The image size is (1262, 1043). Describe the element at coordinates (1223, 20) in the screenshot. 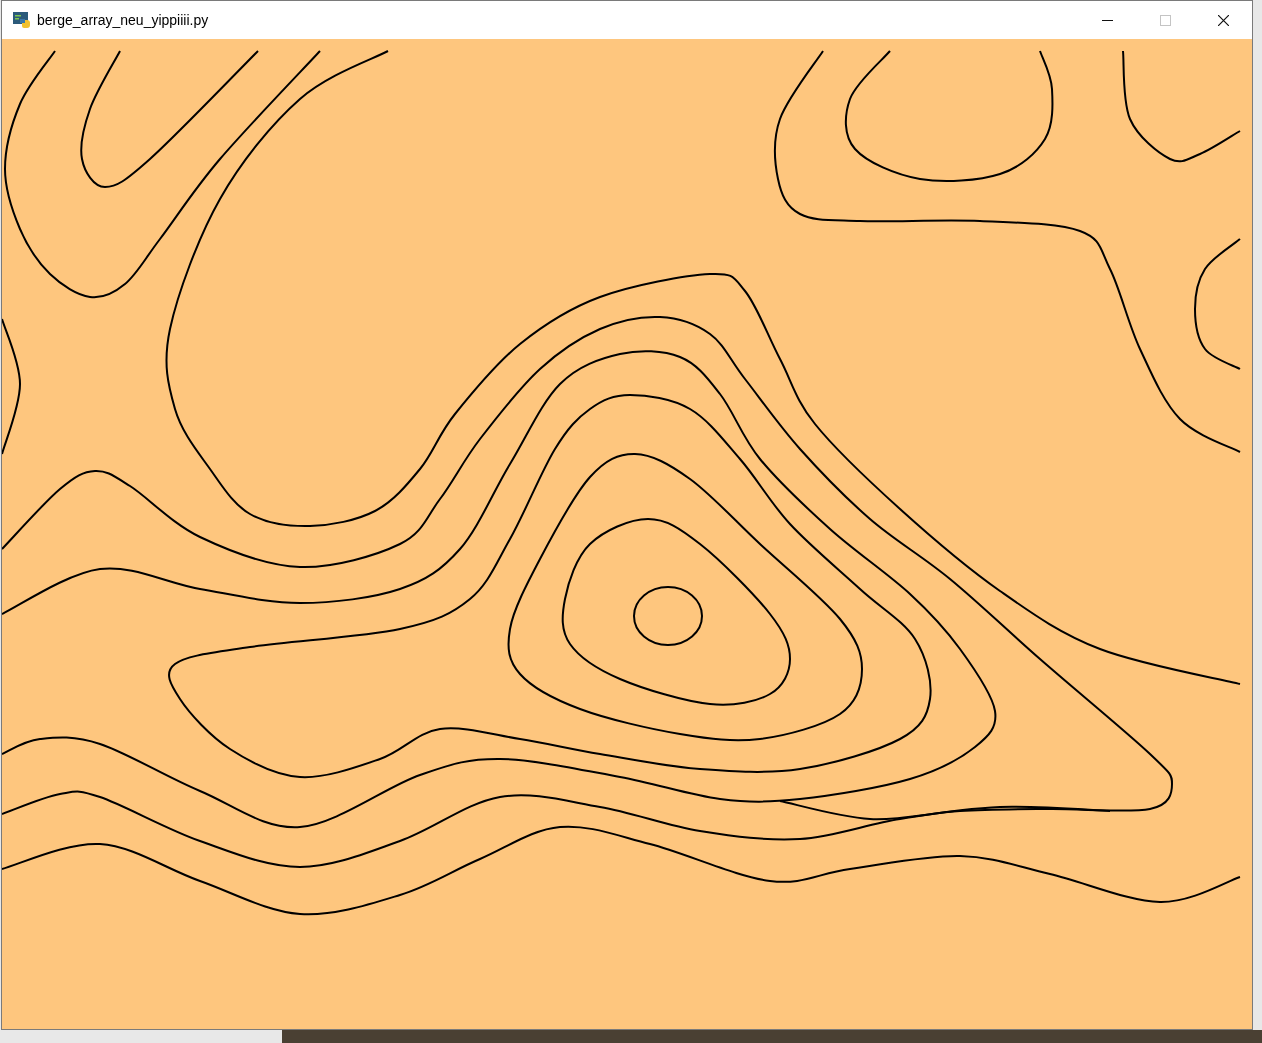

I see `close-icon` at that location.